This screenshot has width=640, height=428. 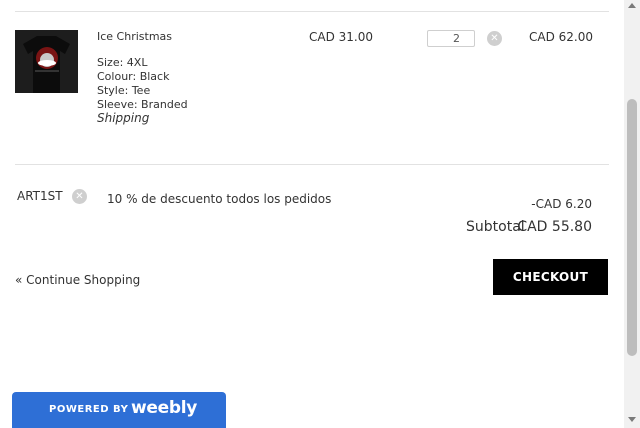 What do you see at coordinates (79, 196) in the screenshot?
I see `remove-coupon-icon: ✕` at bounding box center [79, 196].